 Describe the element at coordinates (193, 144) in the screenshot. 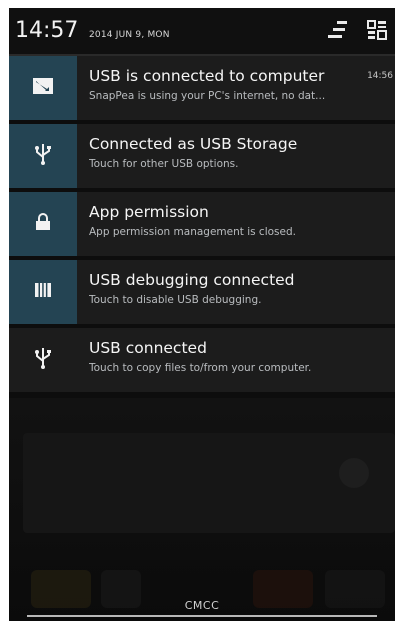

I see `notification-title: Connected as USB Storage` at that location.